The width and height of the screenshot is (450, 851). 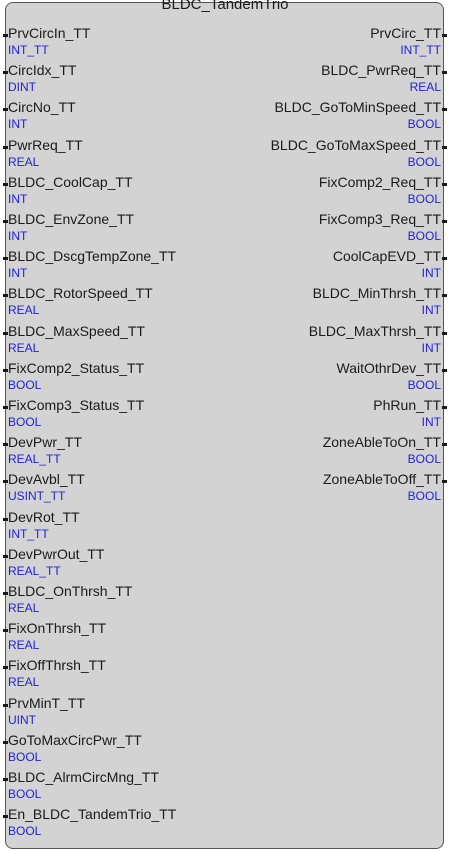 I want to click on output-pin: ZoneAbleToOff_TT BOOL, so click(x=300, y=477).